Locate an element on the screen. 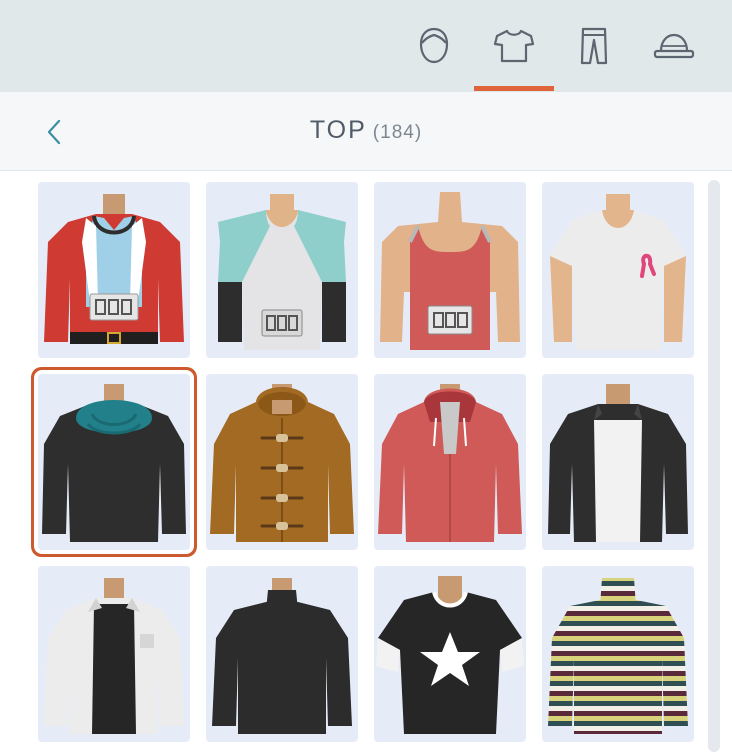 This screenshot has height=752, width=732. item-black-blazer-white-shirt is located at coordinates (618, 462).